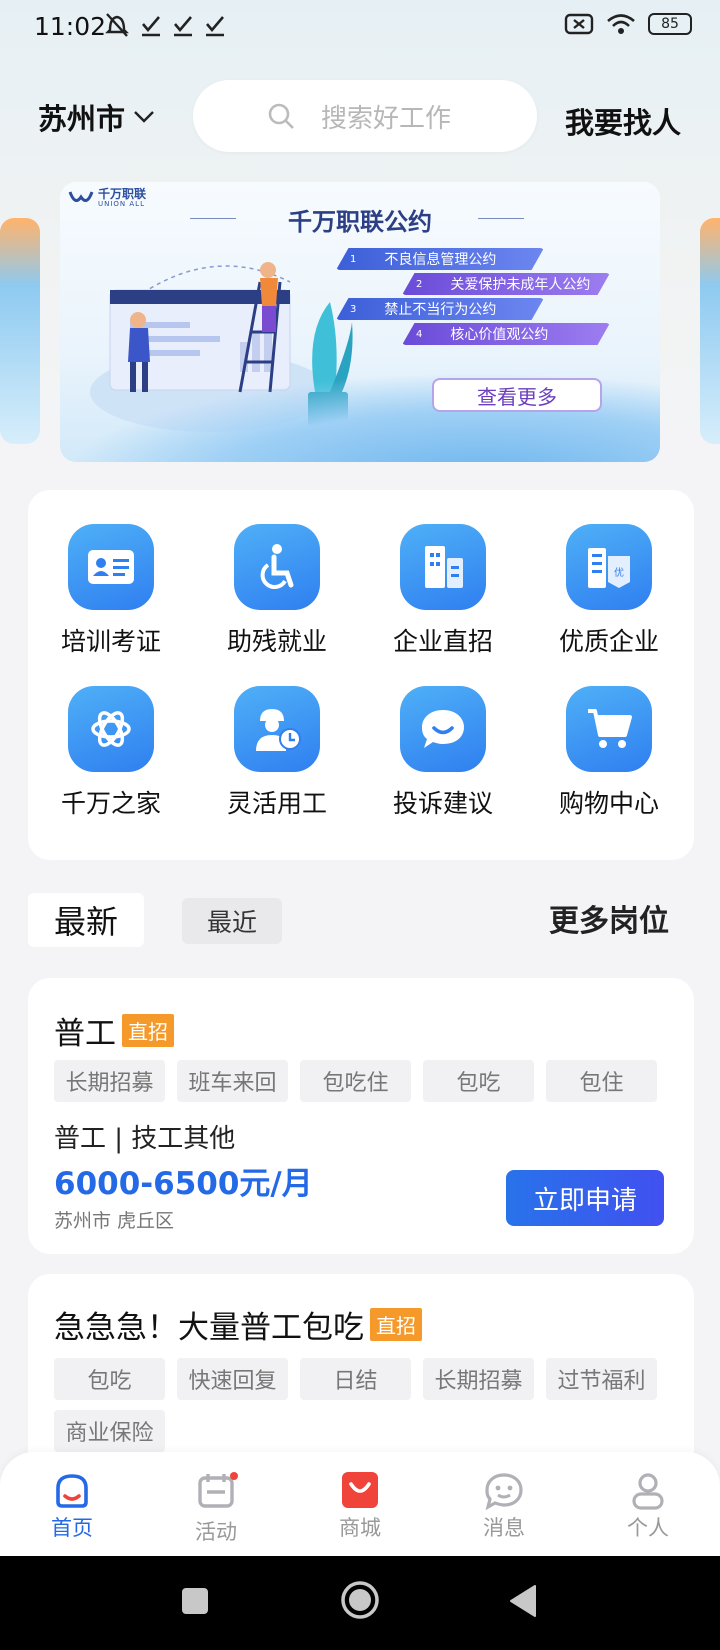  I want to click on grid-item-home: 千万之家, so click(111, 753).